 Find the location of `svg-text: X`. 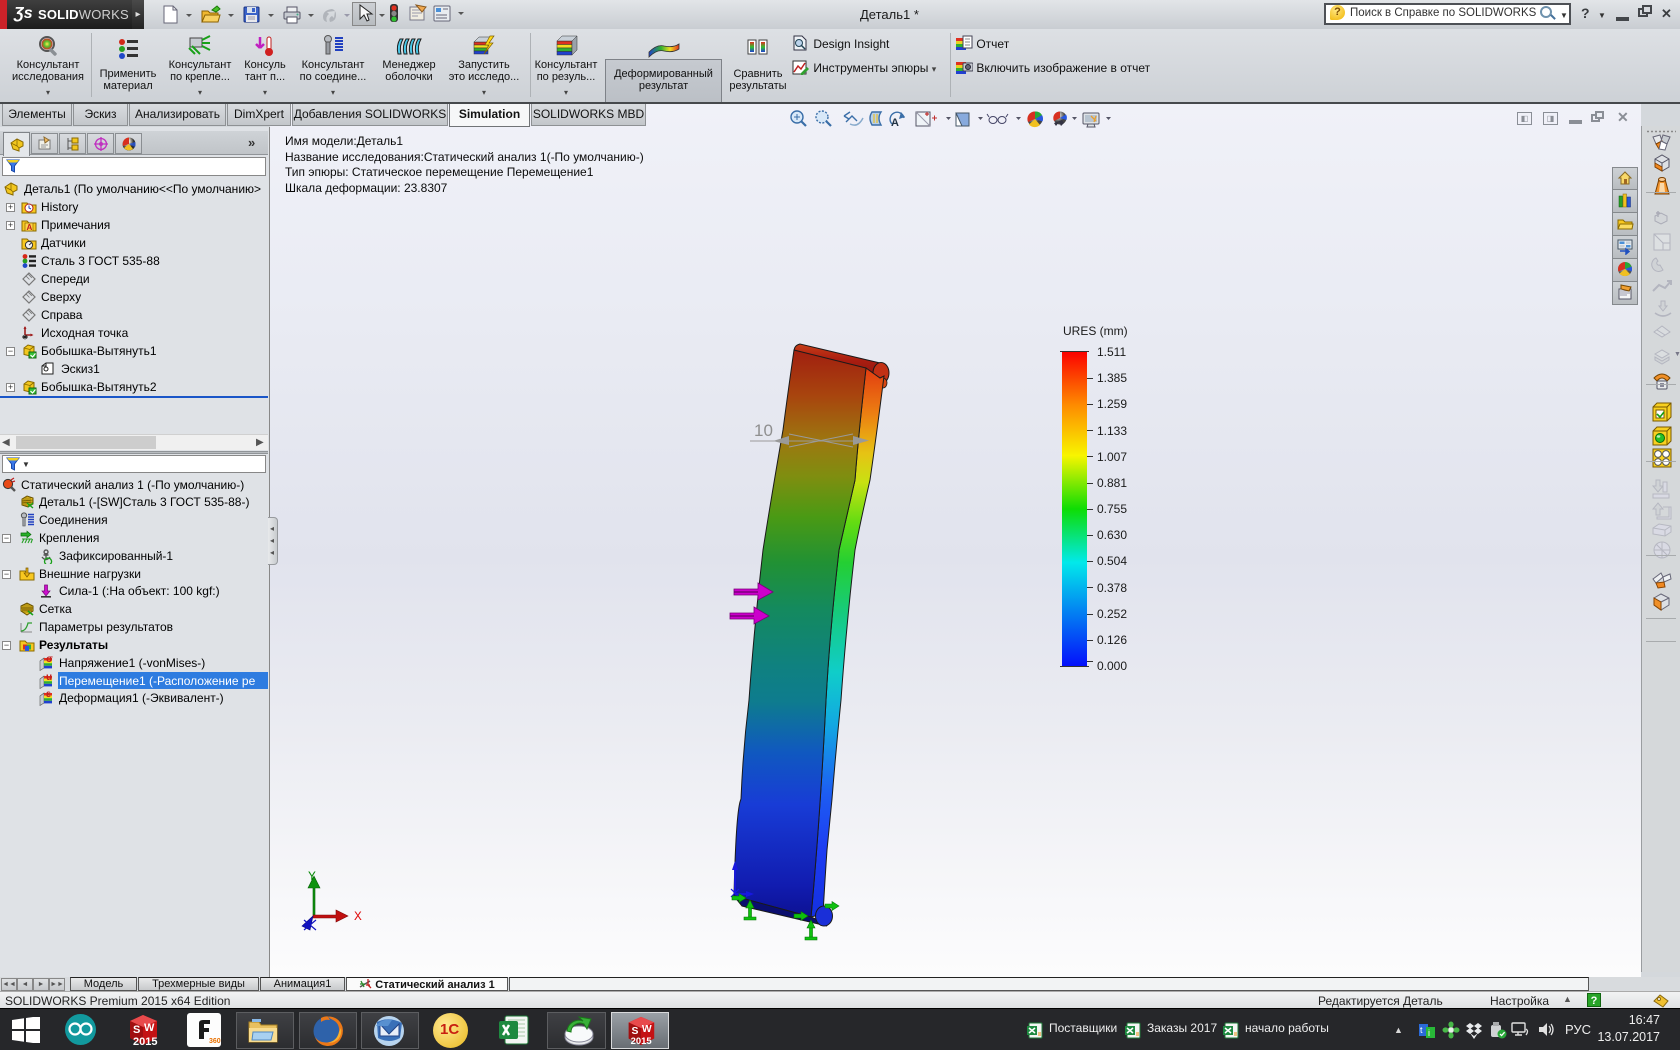

svg-text: X is located at coordinates (358, 916).